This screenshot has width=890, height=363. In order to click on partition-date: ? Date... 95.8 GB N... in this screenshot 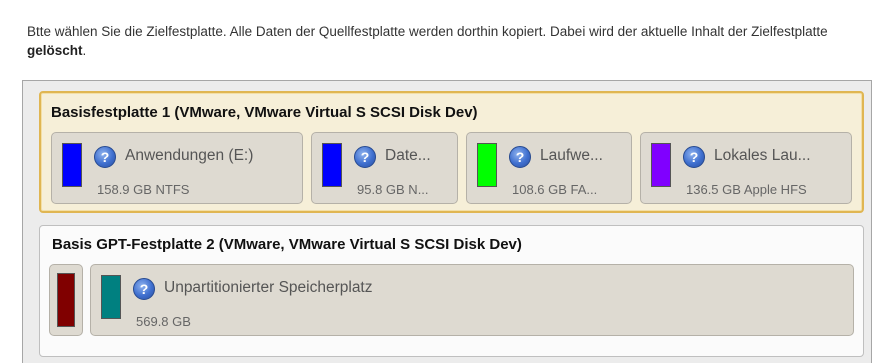, I will do `click(384, 168)`.